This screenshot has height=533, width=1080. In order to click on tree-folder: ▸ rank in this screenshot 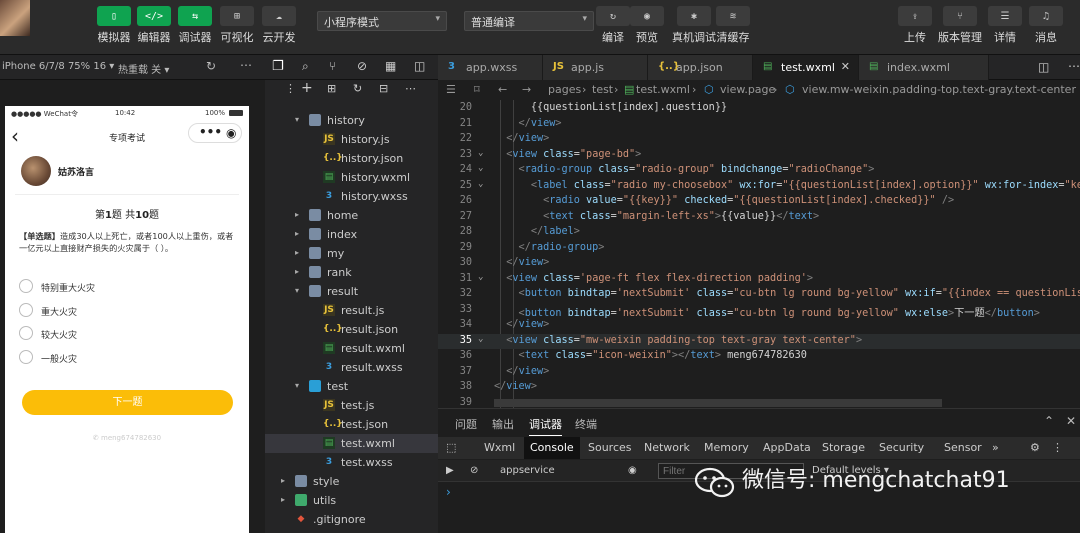, I will do `click(351, 272)`.